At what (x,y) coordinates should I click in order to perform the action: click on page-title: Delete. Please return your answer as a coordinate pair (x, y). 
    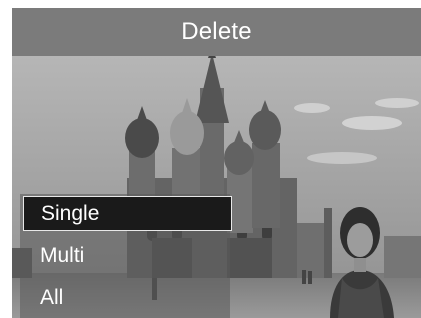
    Looking at the image, I should click on (216, 31).